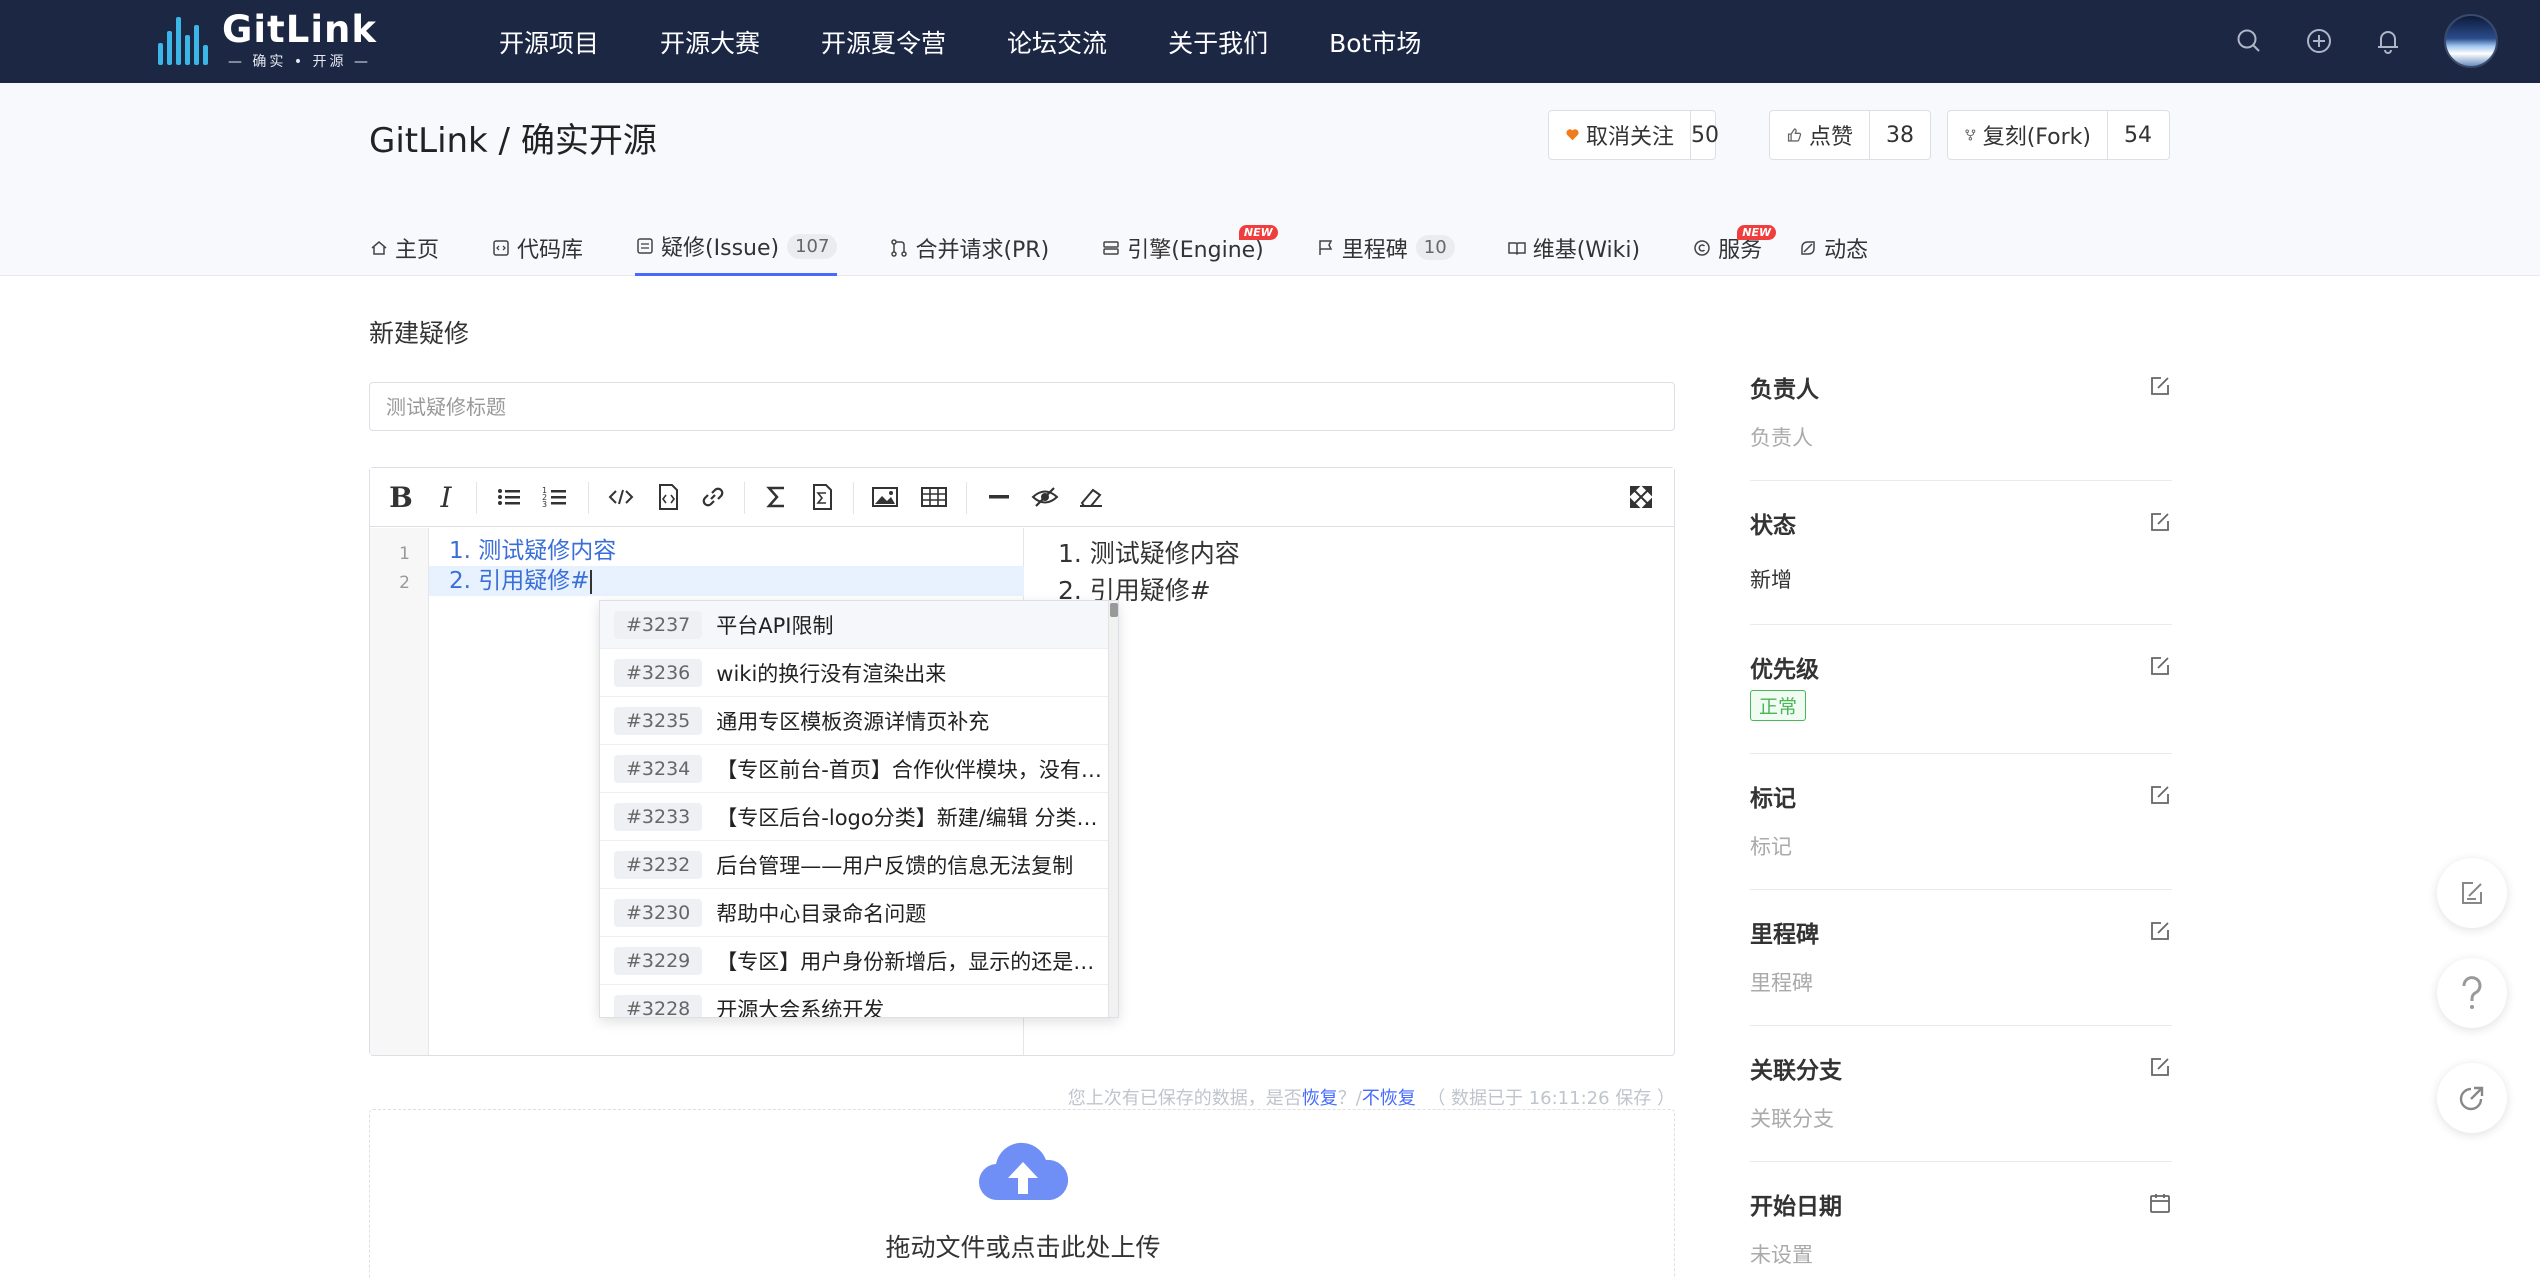  What do you see at coordinates (2472, 1098) in the screenshot?
I see `share-button` at bounding box center [2472, 1098].